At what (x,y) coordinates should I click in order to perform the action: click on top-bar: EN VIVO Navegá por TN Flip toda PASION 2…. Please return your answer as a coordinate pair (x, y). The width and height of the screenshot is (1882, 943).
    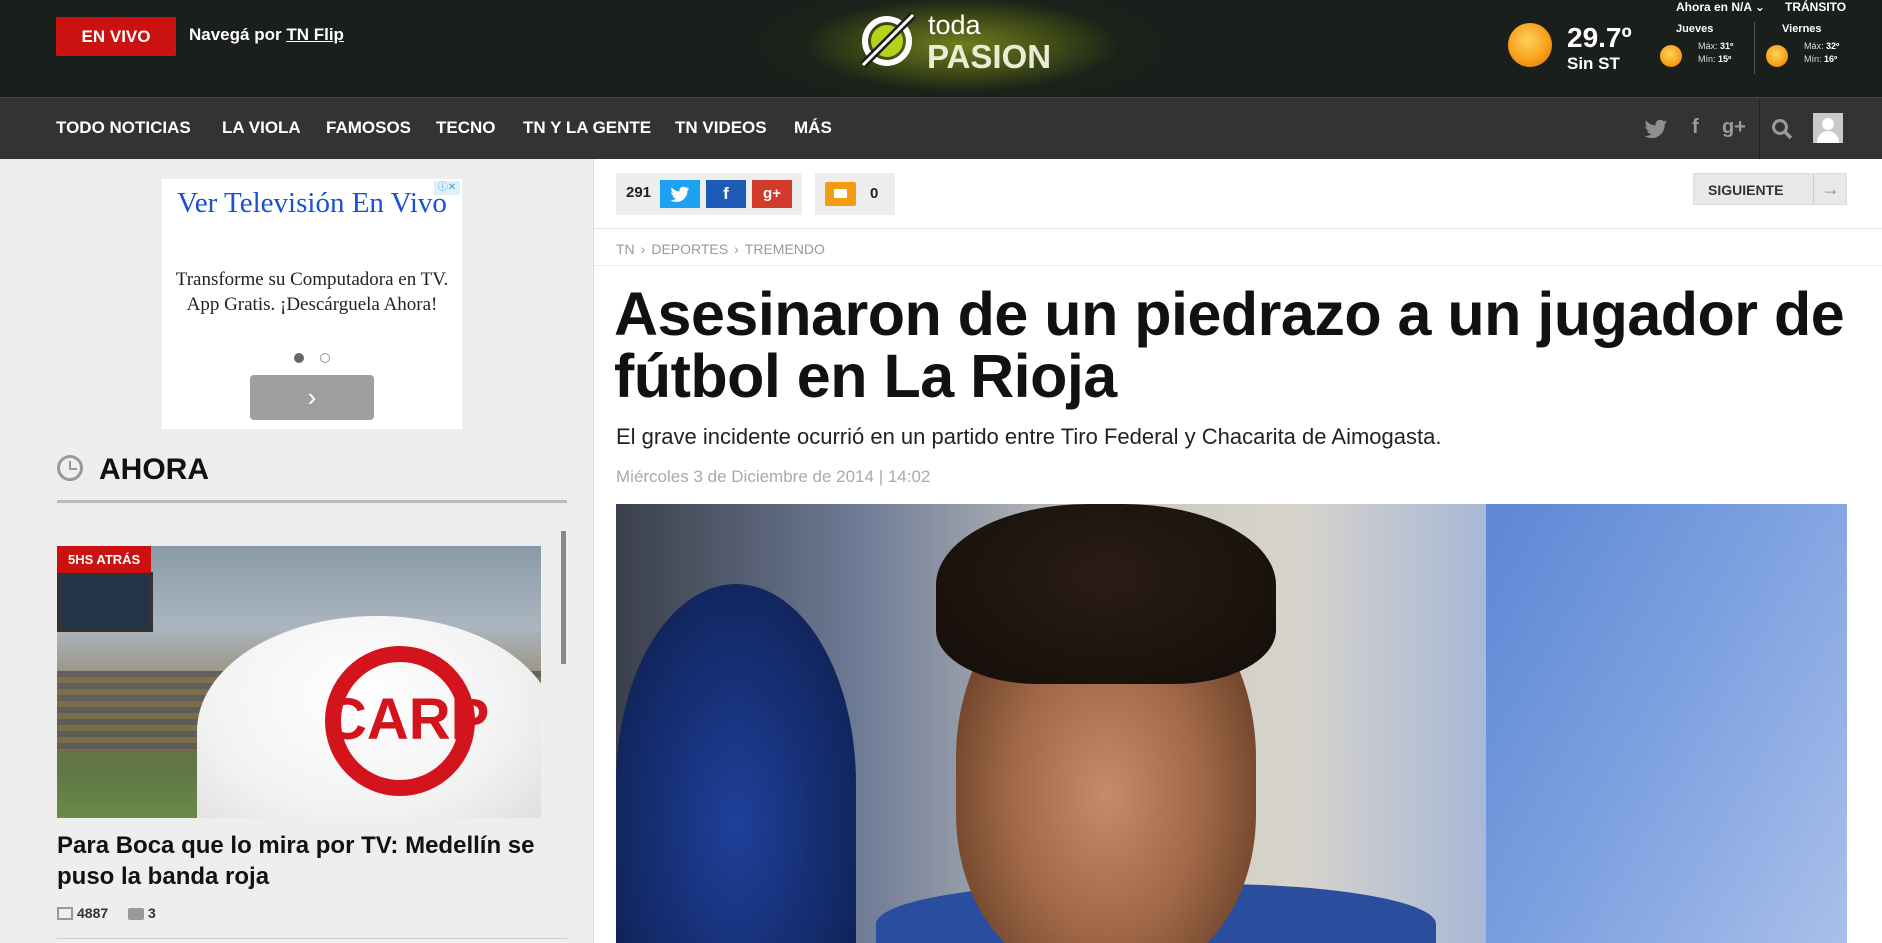
    Looking at the image, I should click on (941, 48).